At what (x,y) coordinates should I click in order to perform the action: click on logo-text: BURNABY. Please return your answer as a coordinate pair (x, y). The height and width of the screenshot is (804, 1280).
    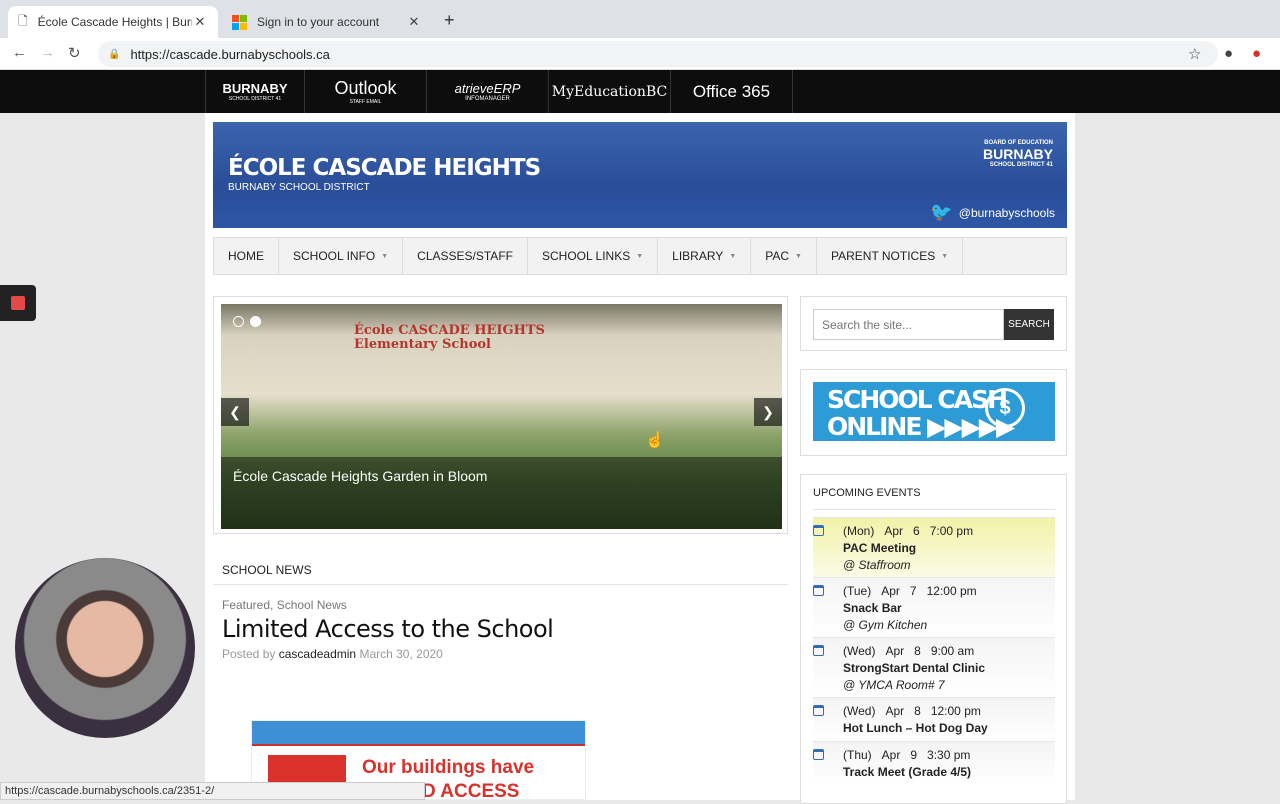
    Looking at the image, I should click on (1018, 154).